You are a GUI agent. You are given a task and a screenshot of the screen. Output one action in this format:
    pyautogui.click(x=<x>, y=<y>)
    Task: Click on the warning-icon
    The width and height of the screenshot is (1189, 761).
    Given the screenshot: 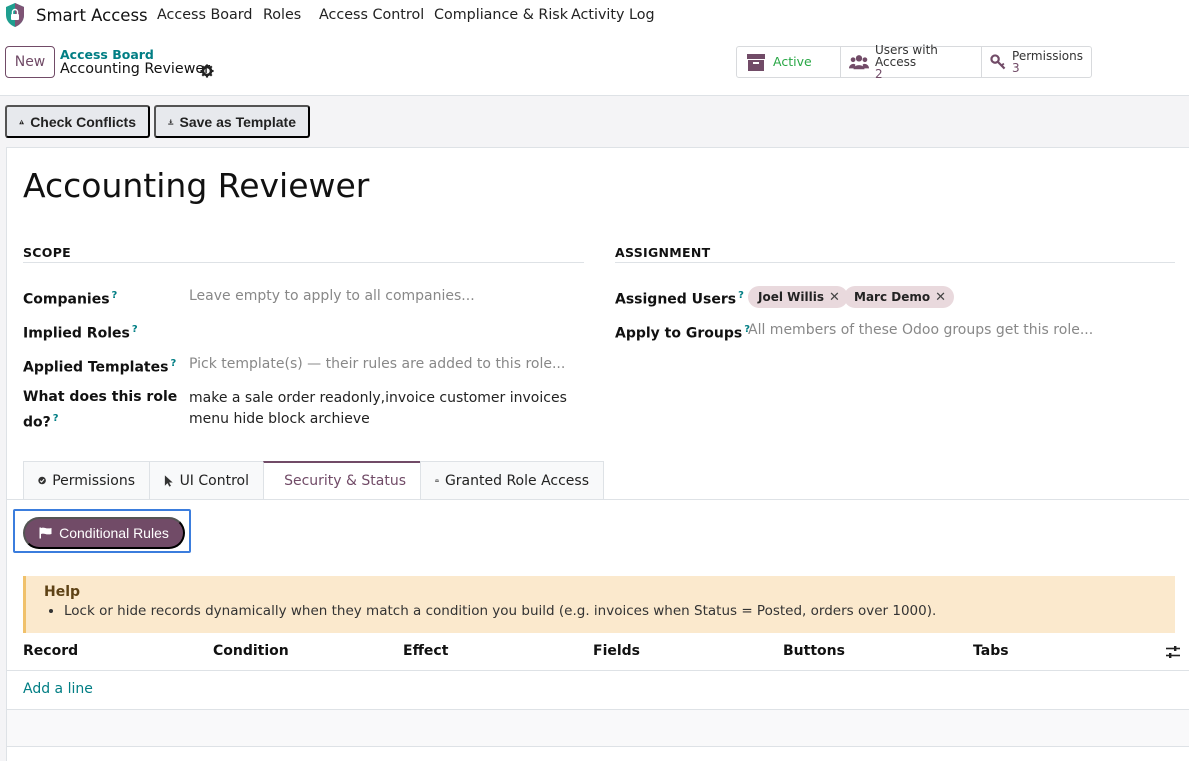 What is the action you would take?
    pyautogui.click(x=22, y=121)
    